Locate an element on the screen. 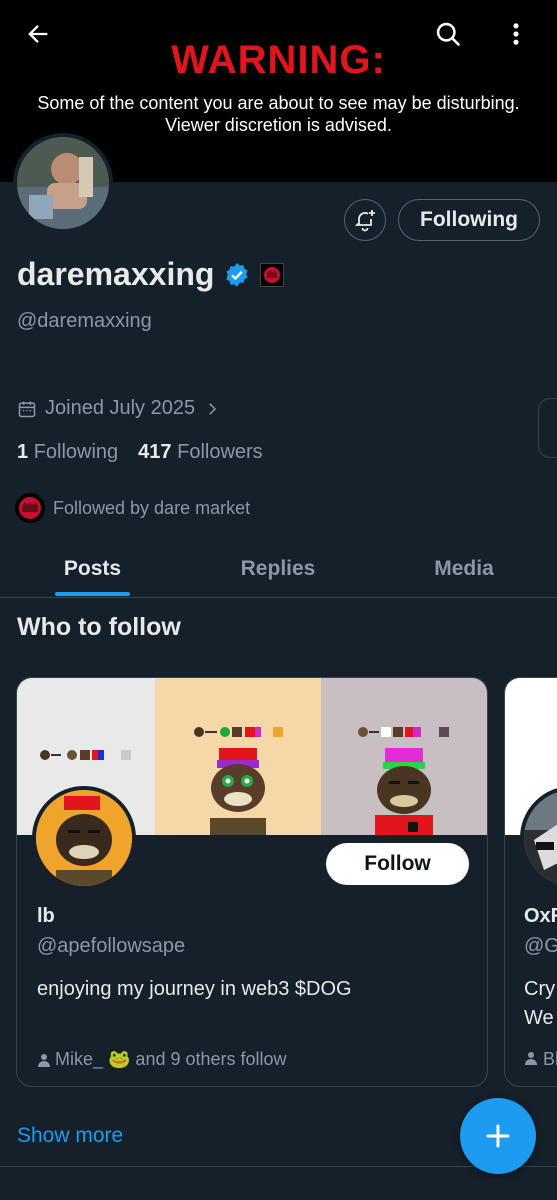 The height and width of the screenshot is (1200, 557). back-button is located at coordinates (38, 34).